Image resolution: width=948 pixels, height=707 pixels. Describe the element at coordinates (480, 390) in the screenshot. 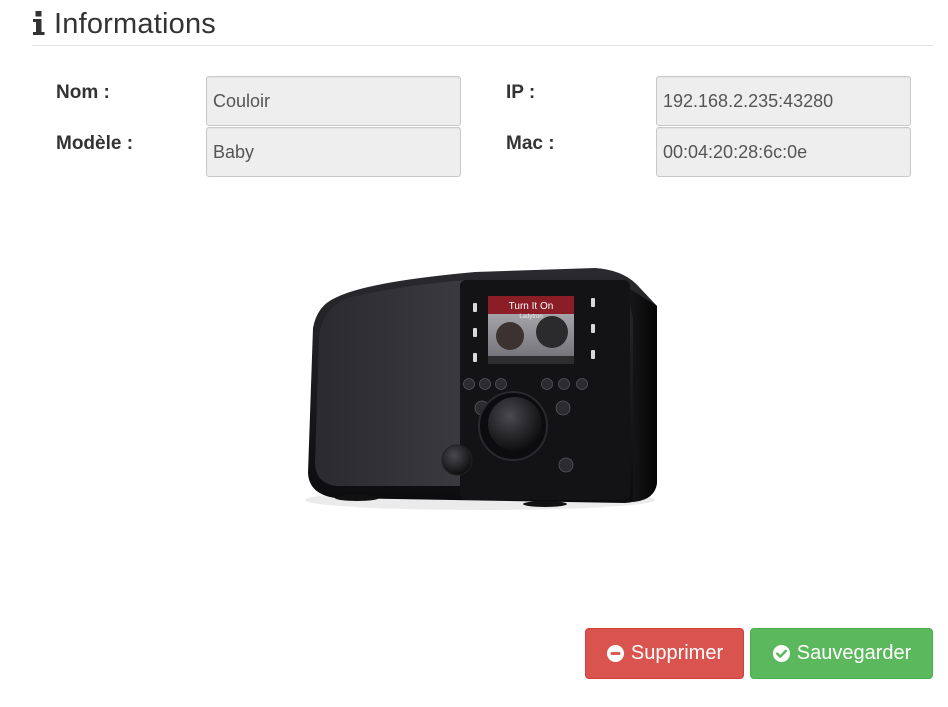

I see `device-image: Turn It On Ladytron` at that location.